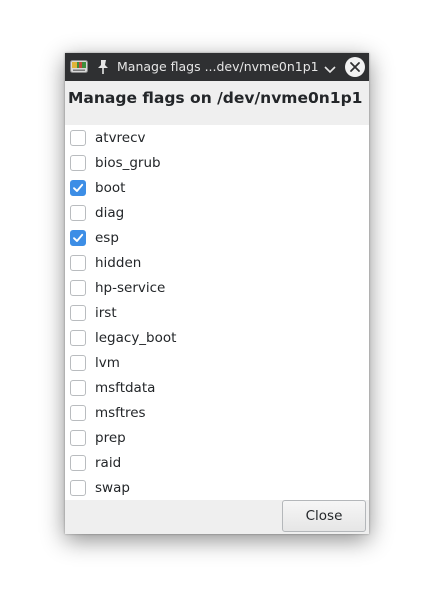  I want to click on close-icon, so click(355, 67).